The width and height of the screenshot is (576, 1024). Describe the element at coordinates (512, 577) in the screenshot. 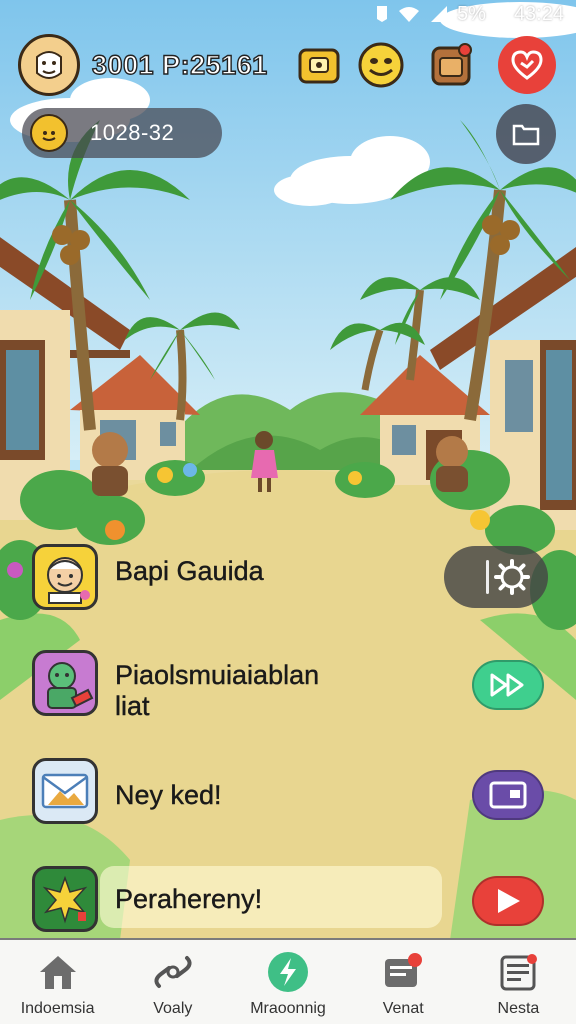

I see `gear-icon` at that location.